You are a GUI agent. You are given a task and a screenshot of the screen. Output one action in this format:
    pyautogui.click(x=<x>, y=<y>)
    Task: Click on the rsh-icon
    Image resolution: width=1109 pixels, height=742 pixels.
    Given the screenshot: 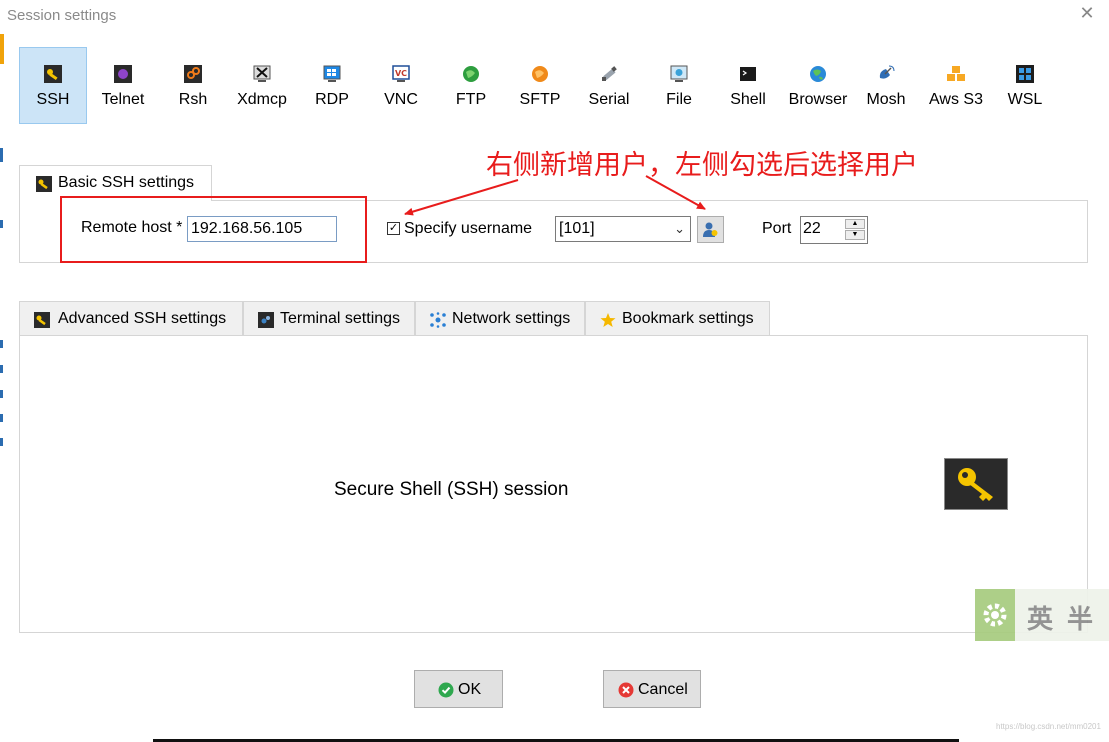 What is the action you would take?
    pyautogui.click(x=193, y=74)
    